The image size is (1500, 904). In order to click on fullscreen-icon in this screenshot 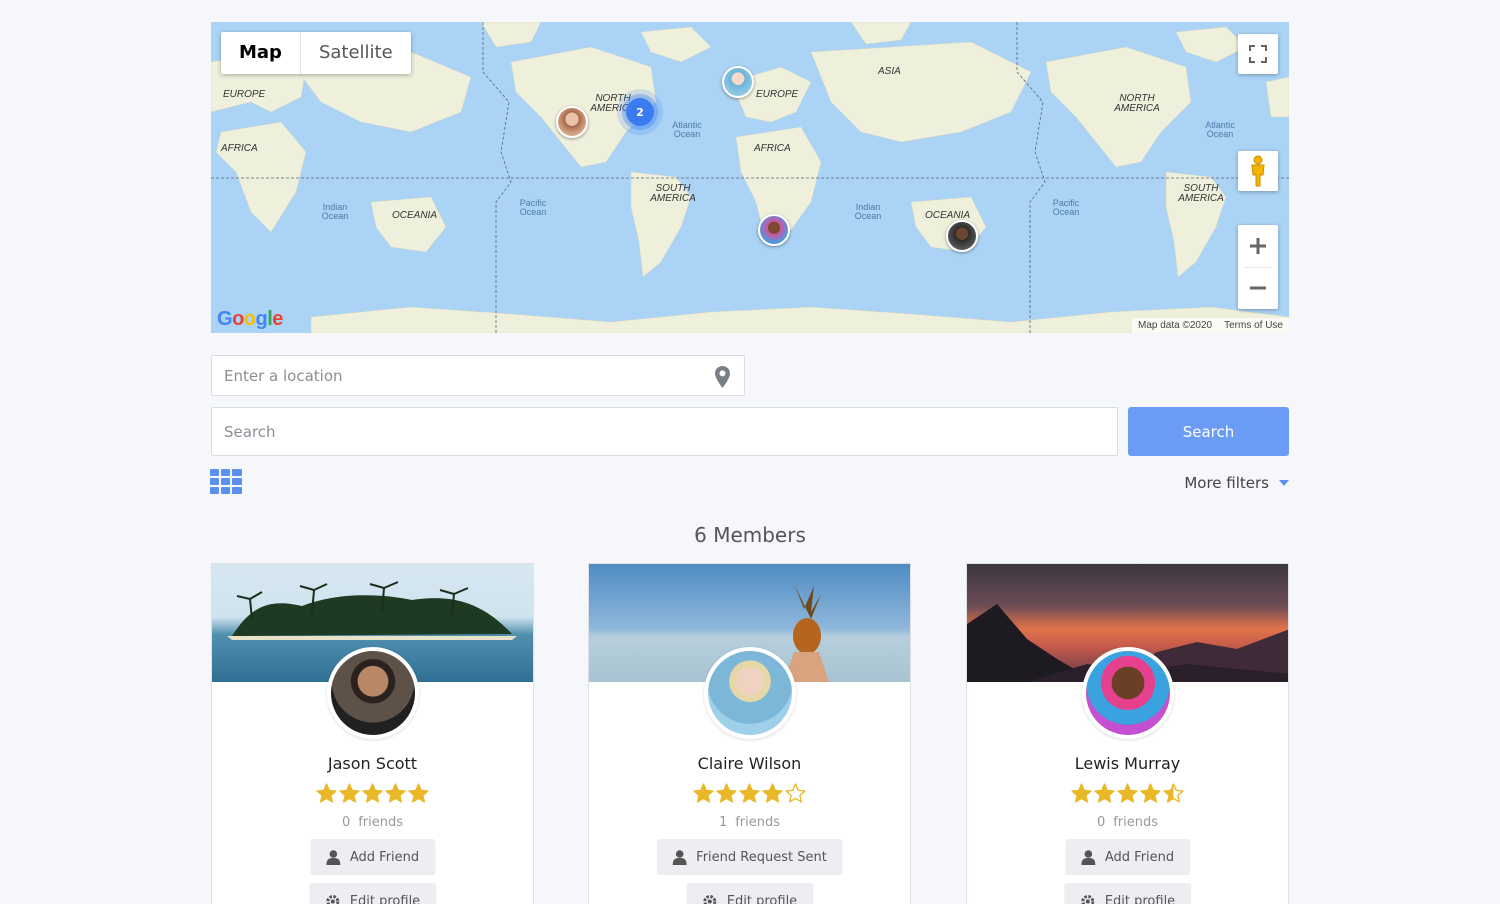, I will do `click(1258, 54)`.